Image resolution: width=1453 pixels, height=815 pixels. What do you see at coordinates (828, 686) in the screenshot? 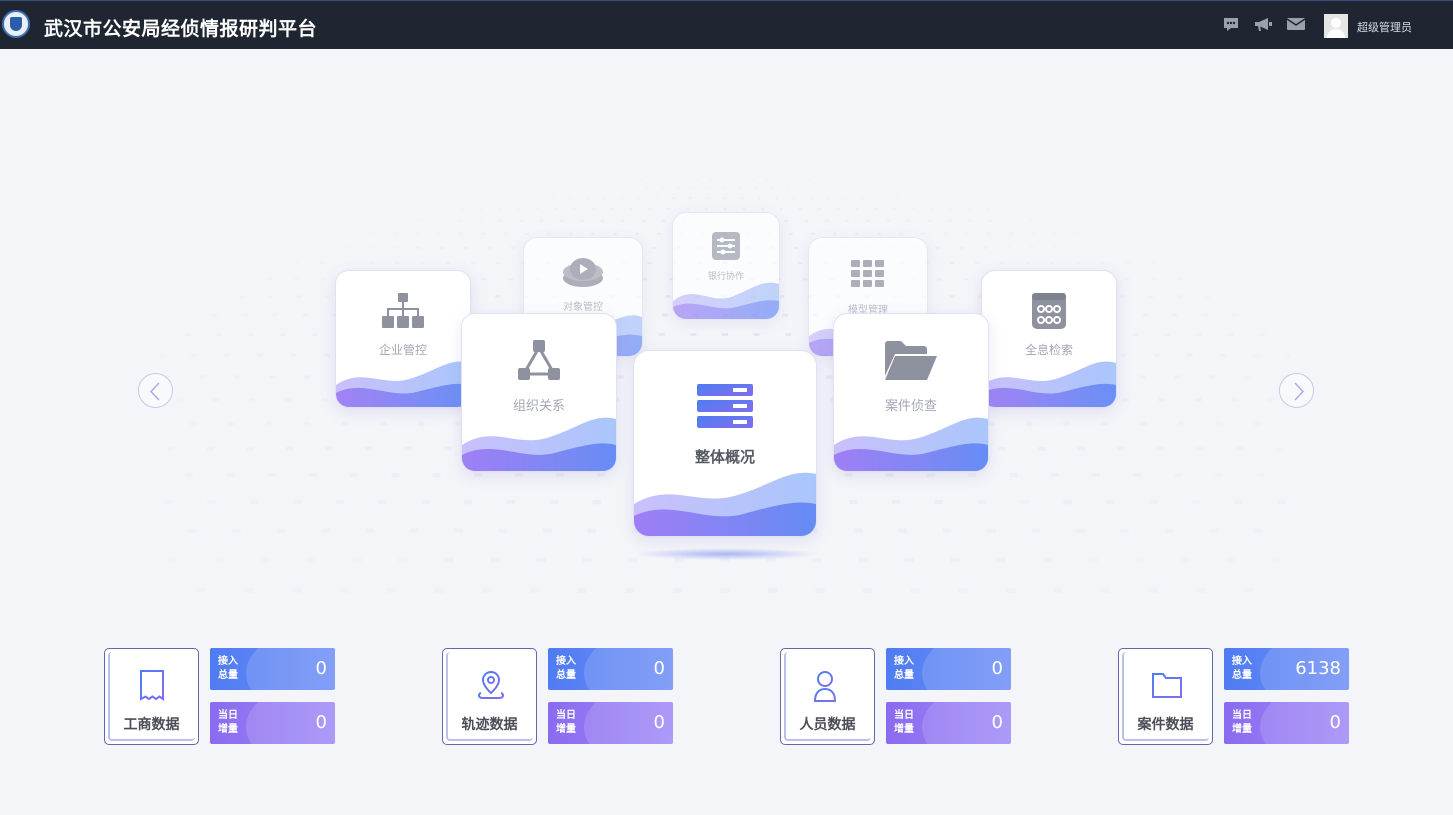
I see `person-list-icon` at bounding box center [828, 686].